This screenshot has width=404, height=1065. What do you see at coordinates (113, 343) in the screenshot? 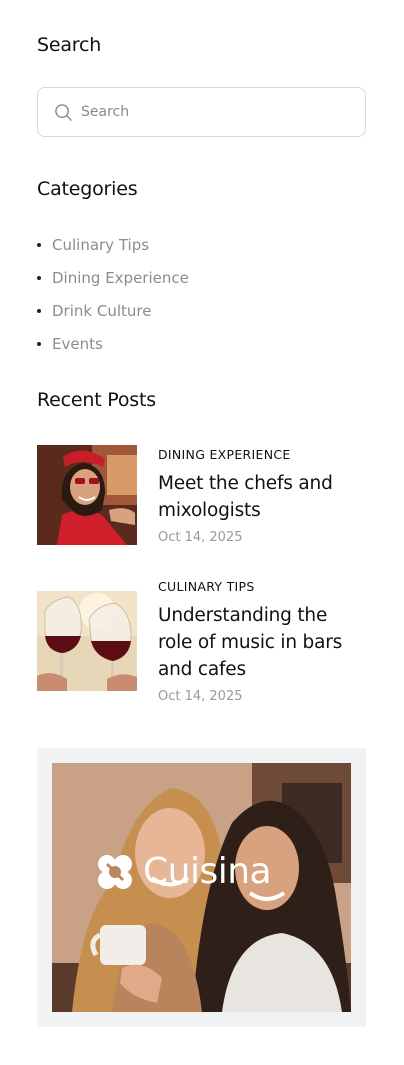
I see `category-item-events: Events` at bounding box center [113, 343].